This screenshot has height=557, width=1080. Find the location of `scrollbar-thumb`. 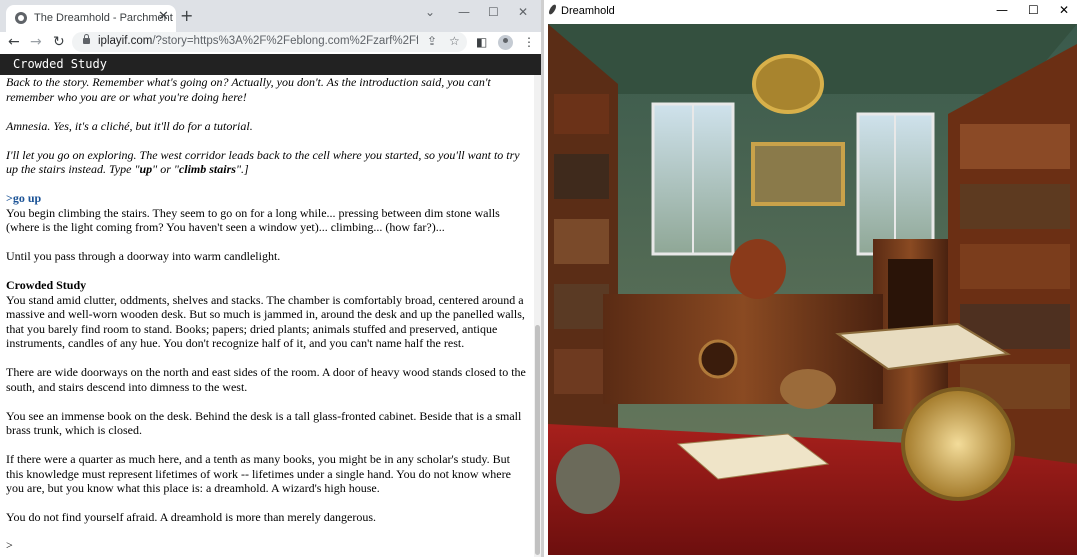

scrollbar-thumb is located at coordinates (537, 440).